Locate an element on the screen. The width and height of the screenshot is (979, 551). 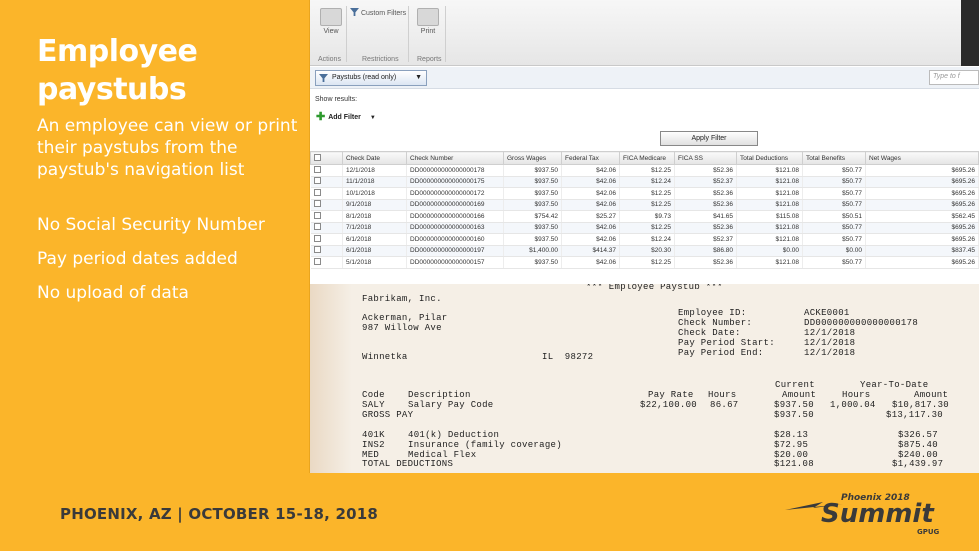
table-cell: $12.24 is located at coordinates (647, 239).